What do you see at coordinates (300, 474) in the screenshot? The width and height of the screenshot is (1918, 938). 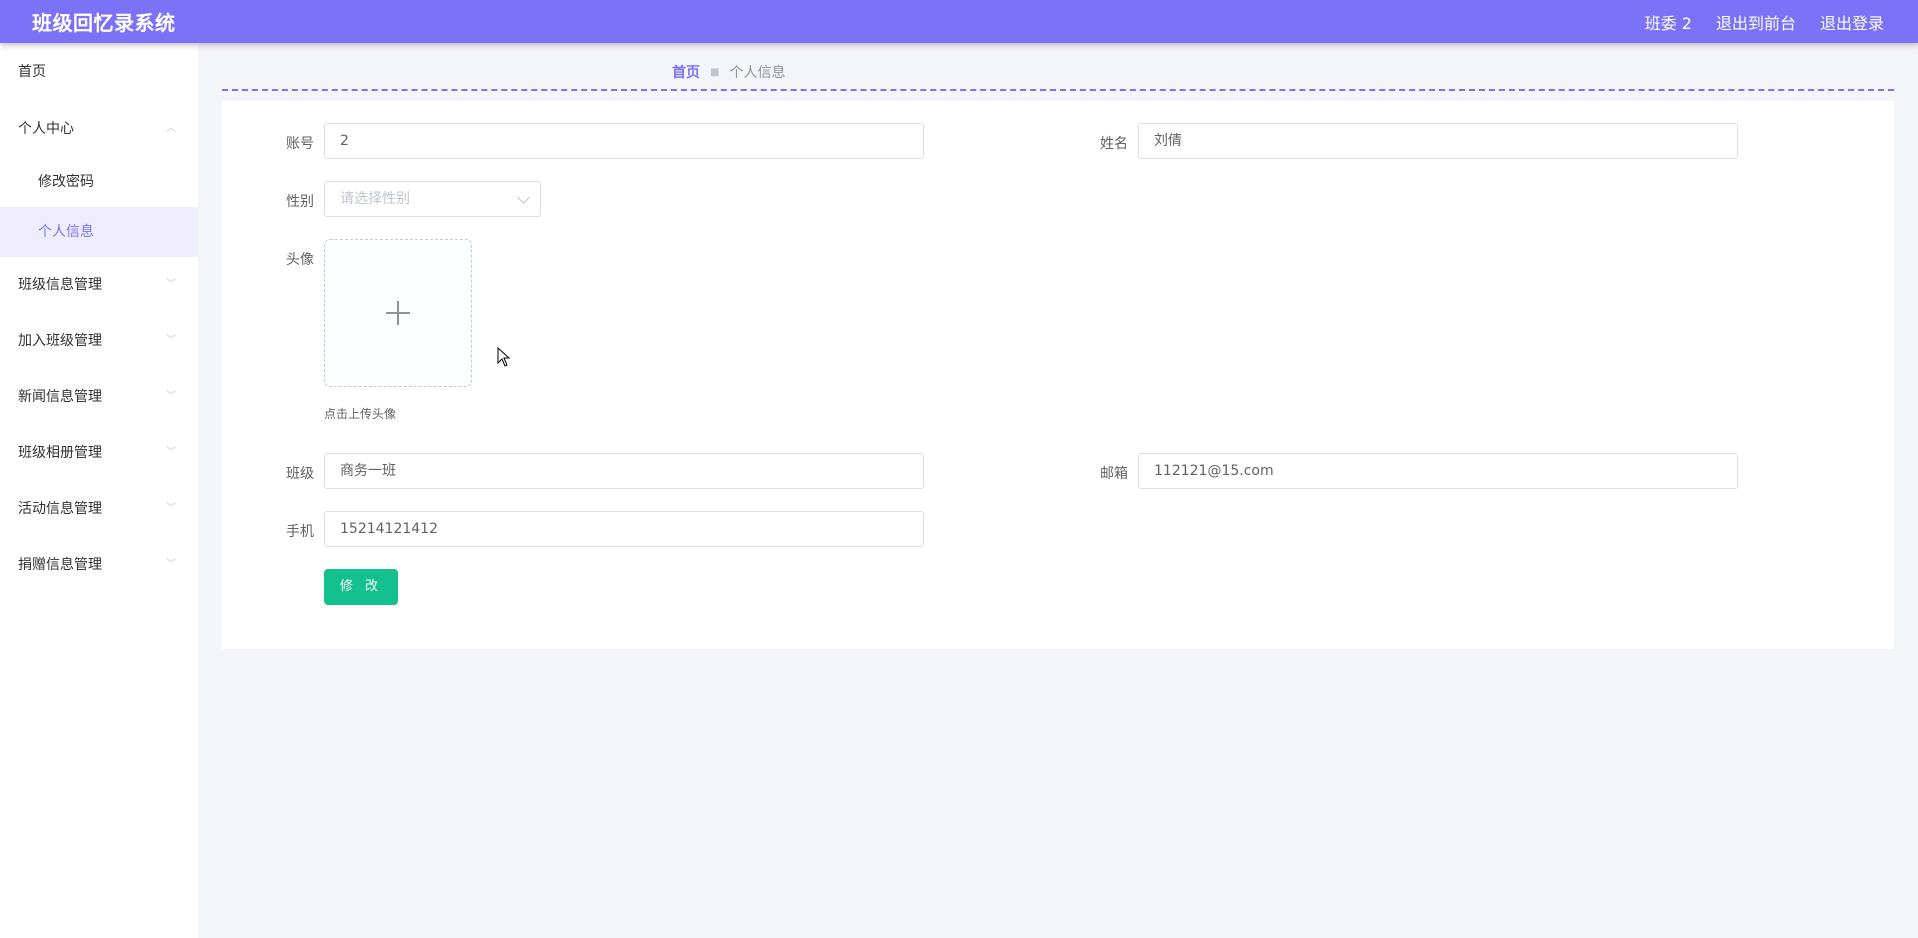 I see `class-label: 班级` at bounding box center [300, 474].